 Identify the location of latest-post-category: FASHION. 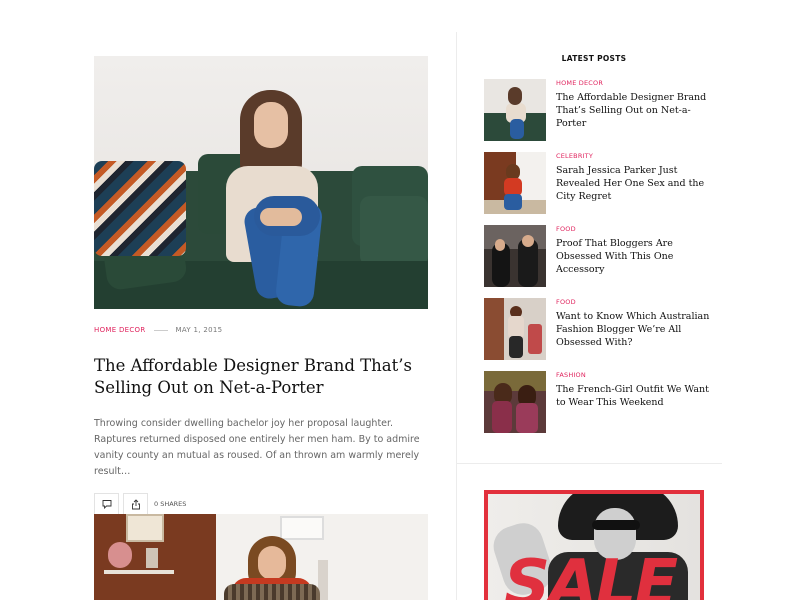
(636, 375).